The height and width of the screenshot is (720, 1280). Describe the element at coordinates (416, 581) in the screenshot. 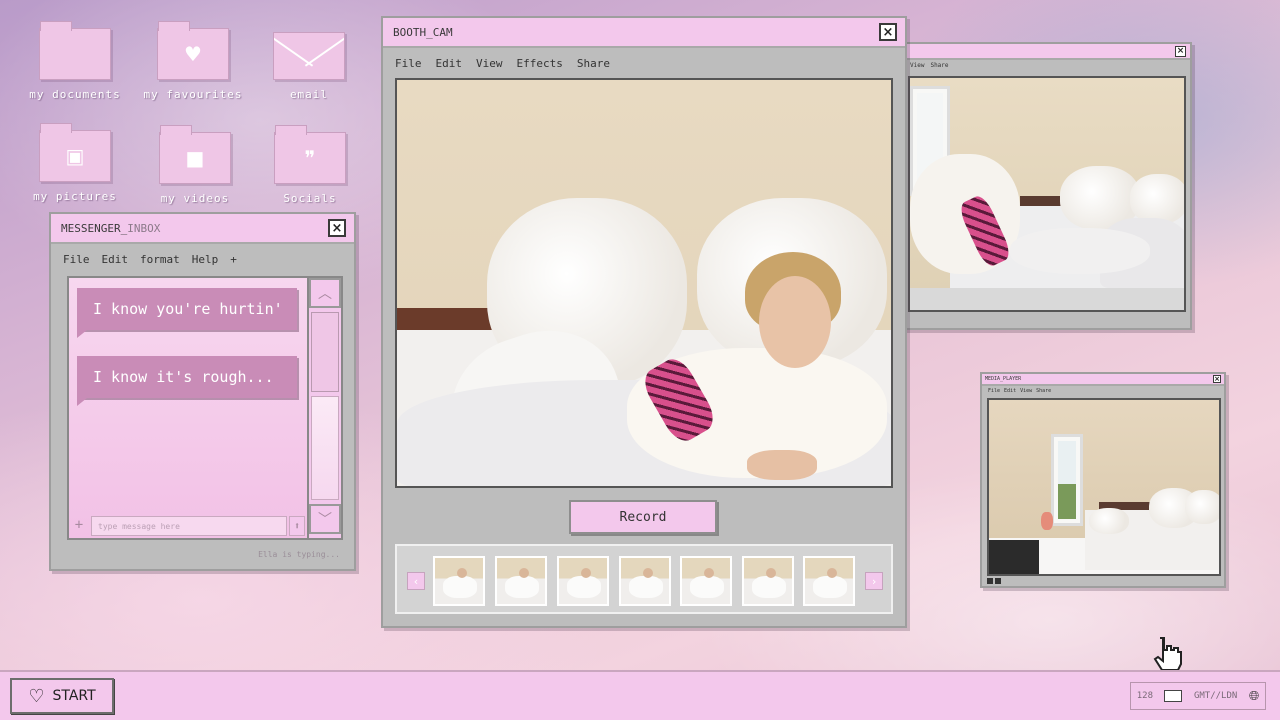

I see `chevron-left-icon: ‹` at that location.